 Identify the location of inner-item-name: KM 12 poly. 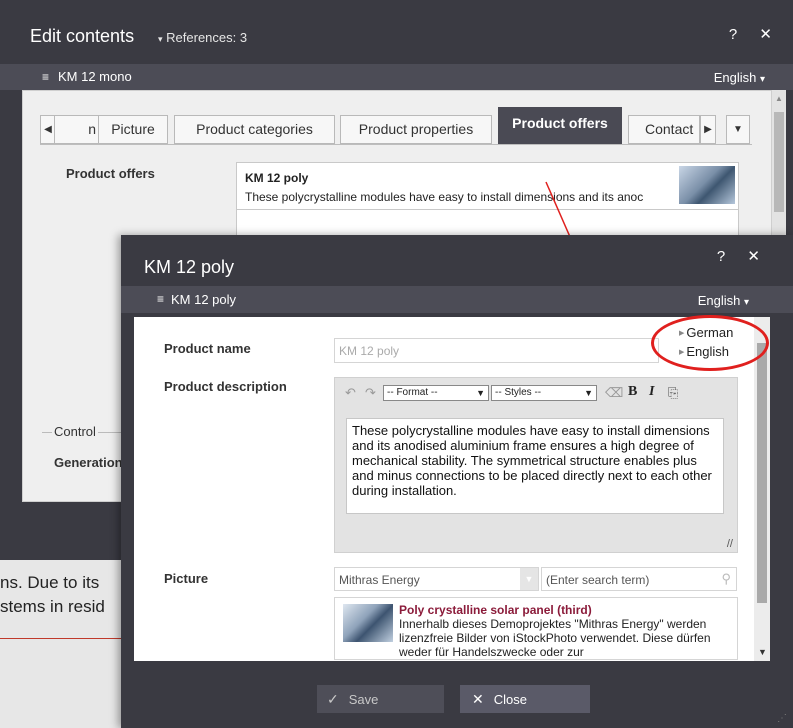
(204, 299).